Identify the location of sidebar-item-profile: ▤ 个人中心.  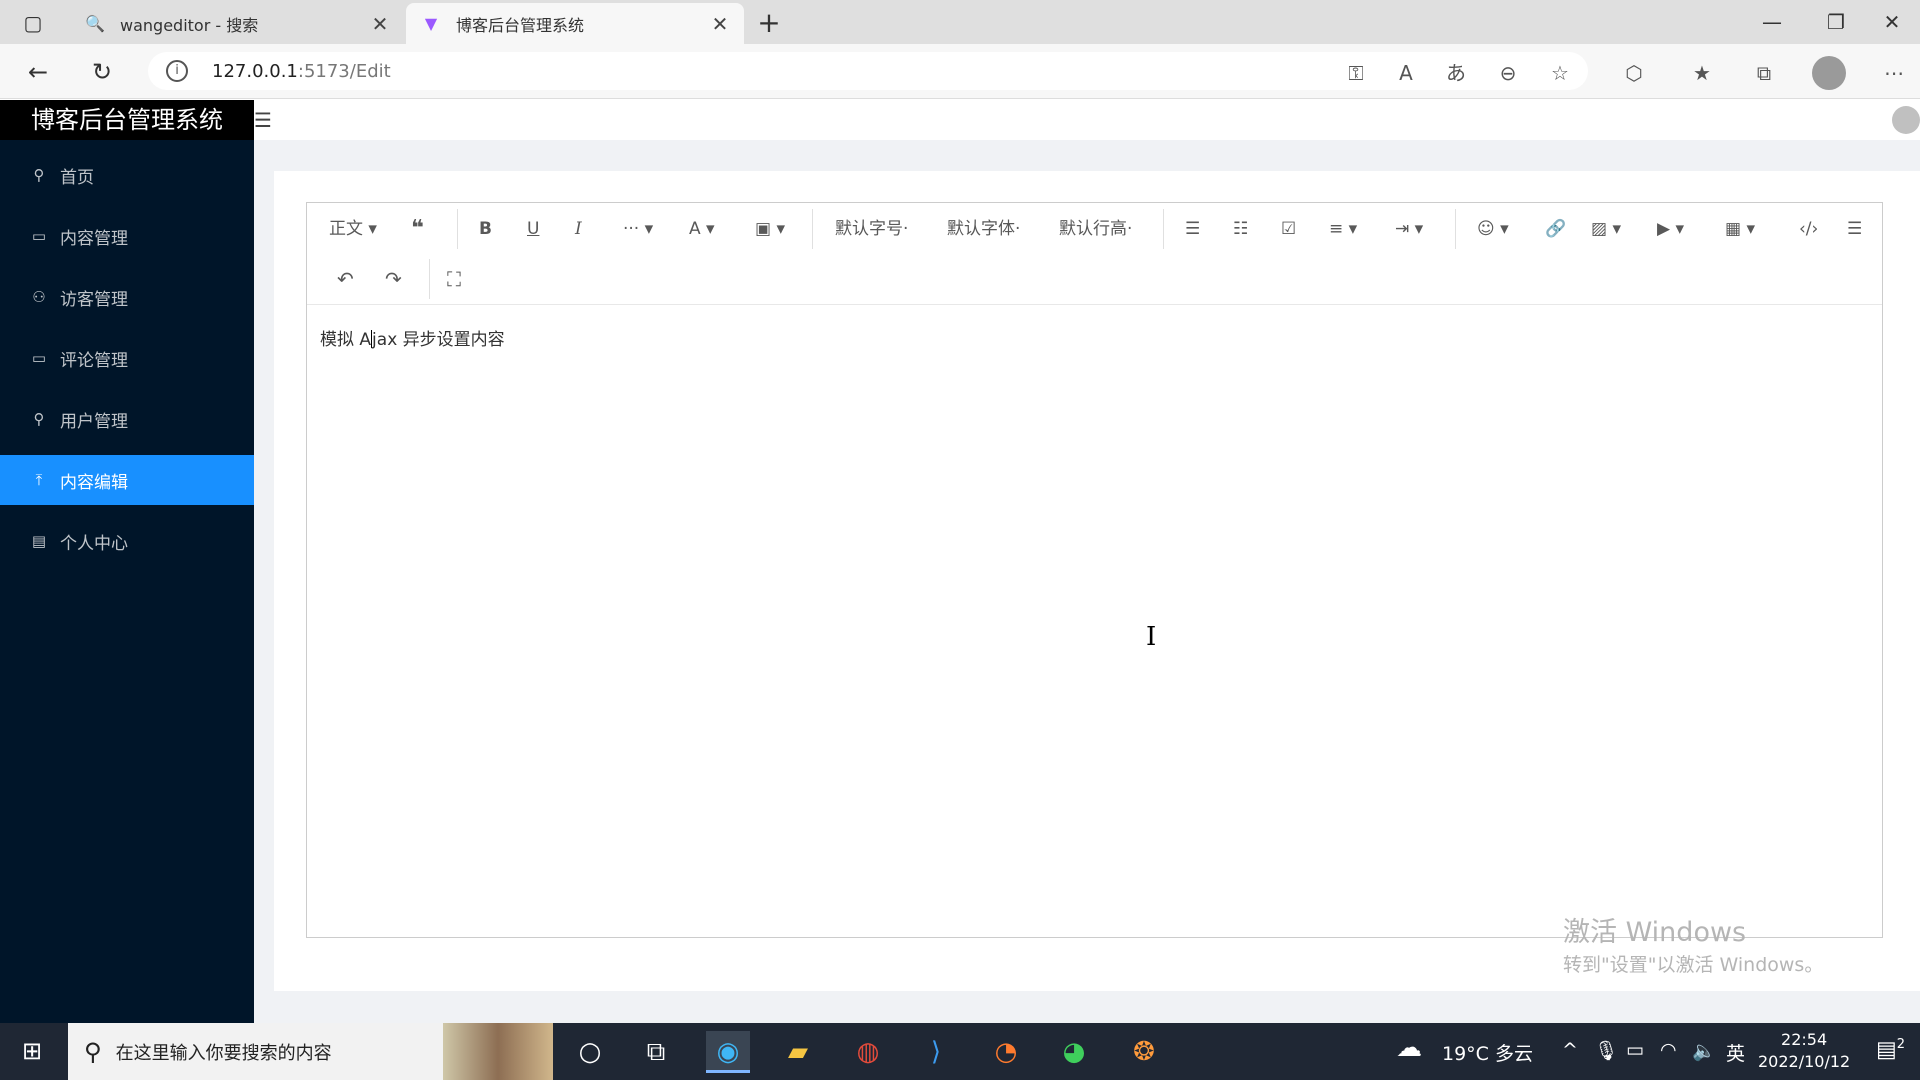
(127, 541).